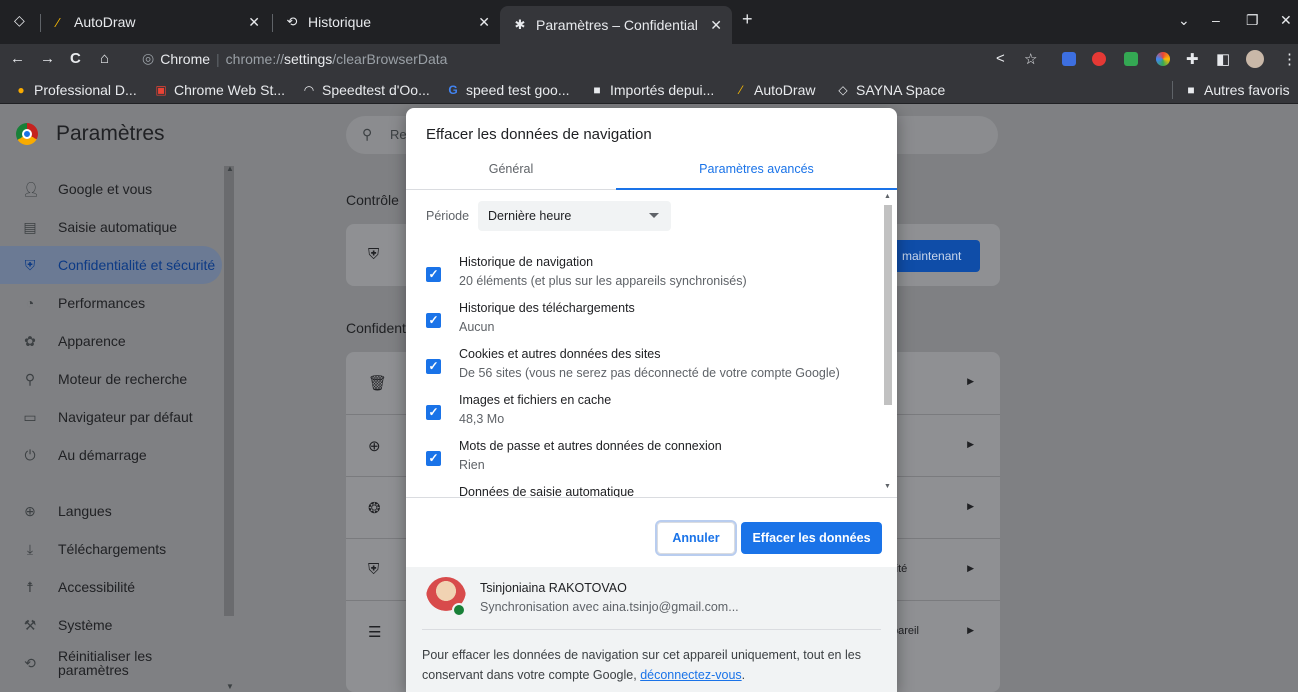 The image size is (1298, 692). Describe the element at coordinates (30, 226) in the screenshot. I see `clipboard-icon: ▤` at that location.